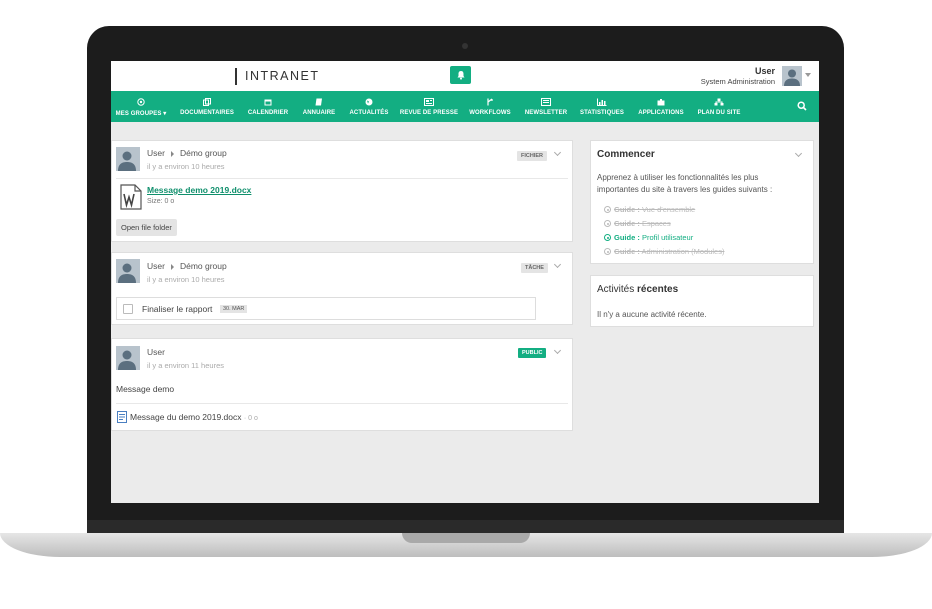 The width and height of the screenshot is (932, 609). I want to click on globe-icon, so click(369, 102).